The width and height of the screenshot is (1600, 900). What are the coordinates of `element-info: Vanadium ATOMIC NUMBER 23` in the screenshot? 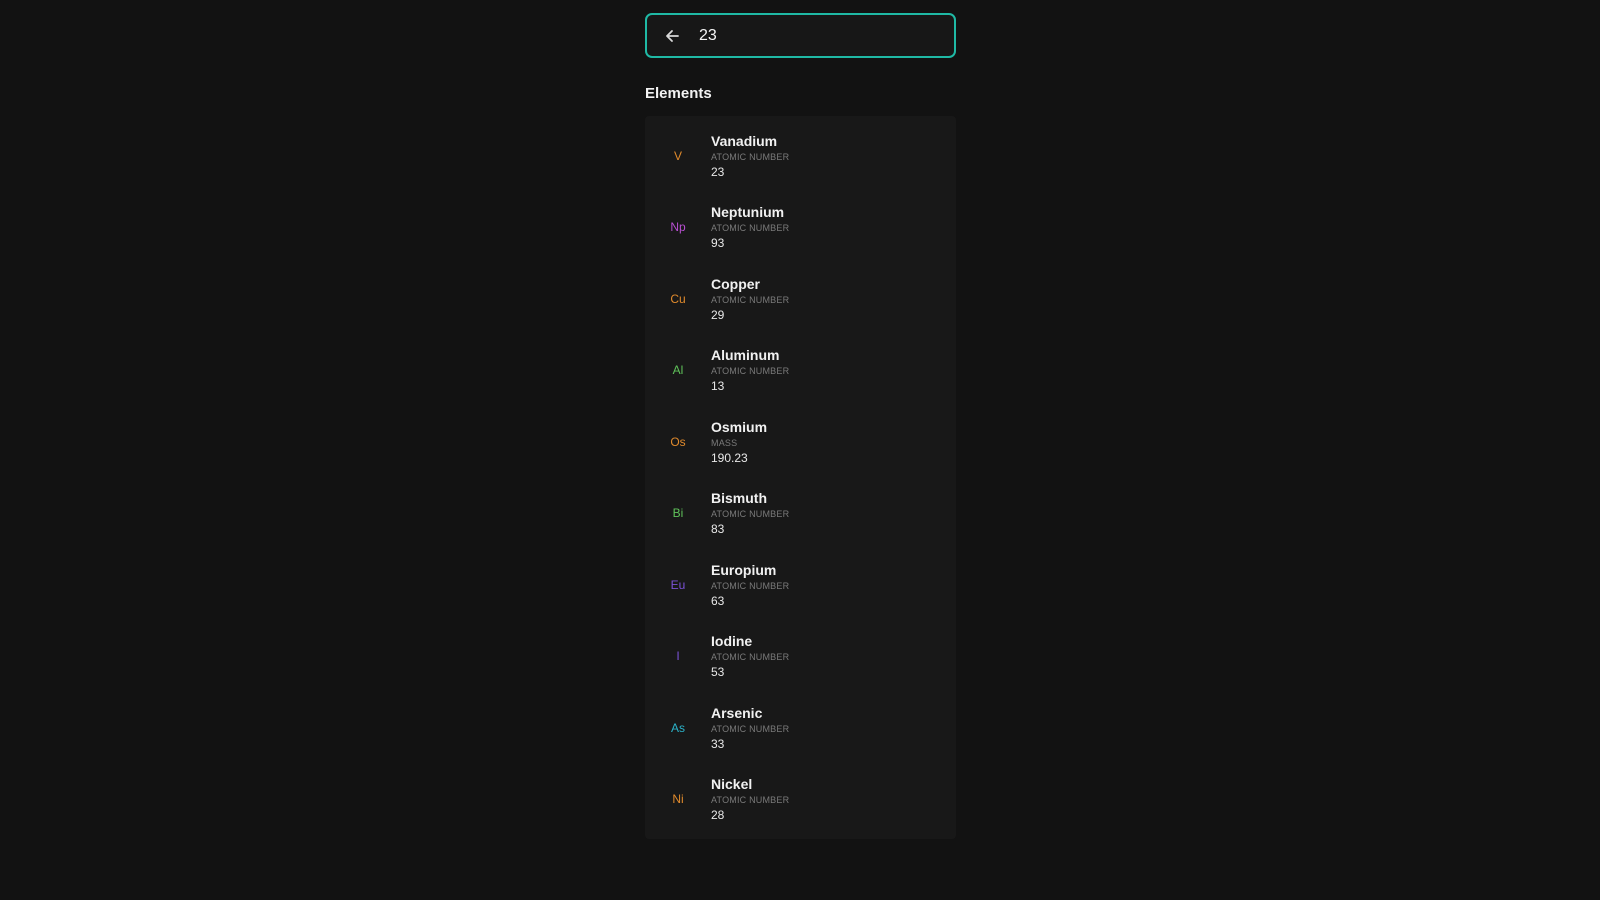 It's located at (750, 156).